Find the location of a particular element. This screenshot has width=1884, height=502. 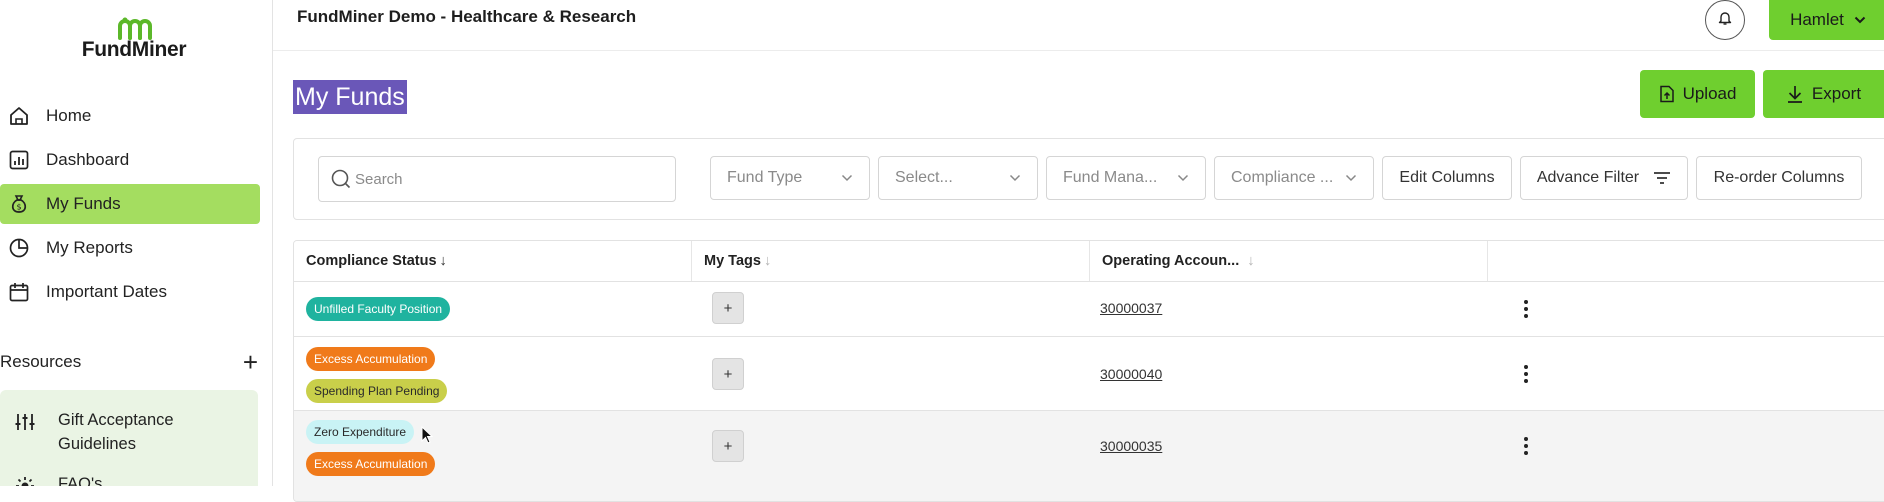

resources-header: Resources + is located at coordinates (130, 362).